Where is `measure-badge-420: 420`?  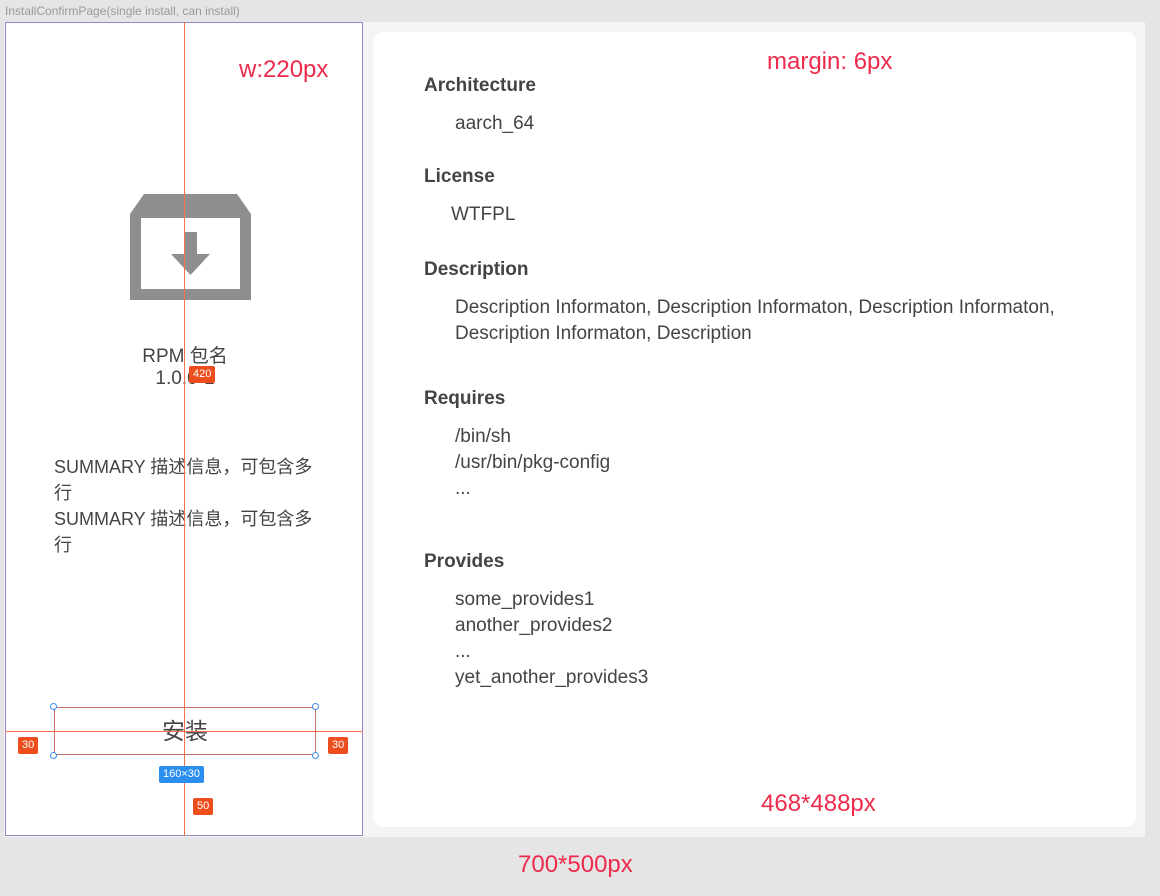
measure-badge-420: 420 is located at coordinates (202, 374).